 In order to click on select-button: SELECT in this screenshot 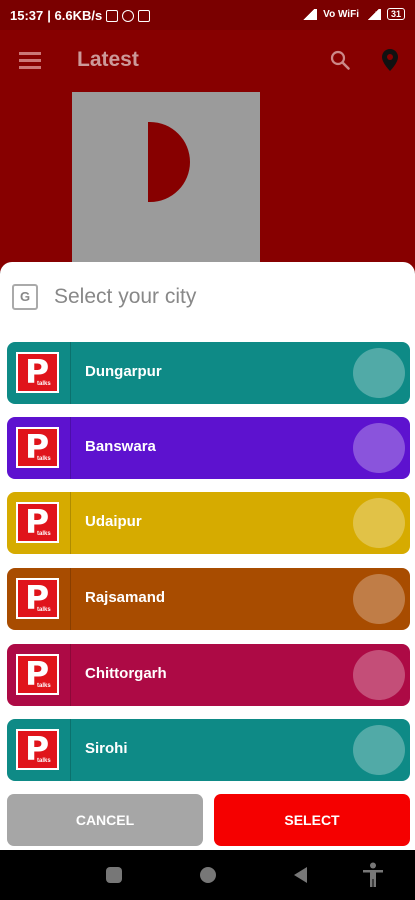, I will do `click(312, 820)`.